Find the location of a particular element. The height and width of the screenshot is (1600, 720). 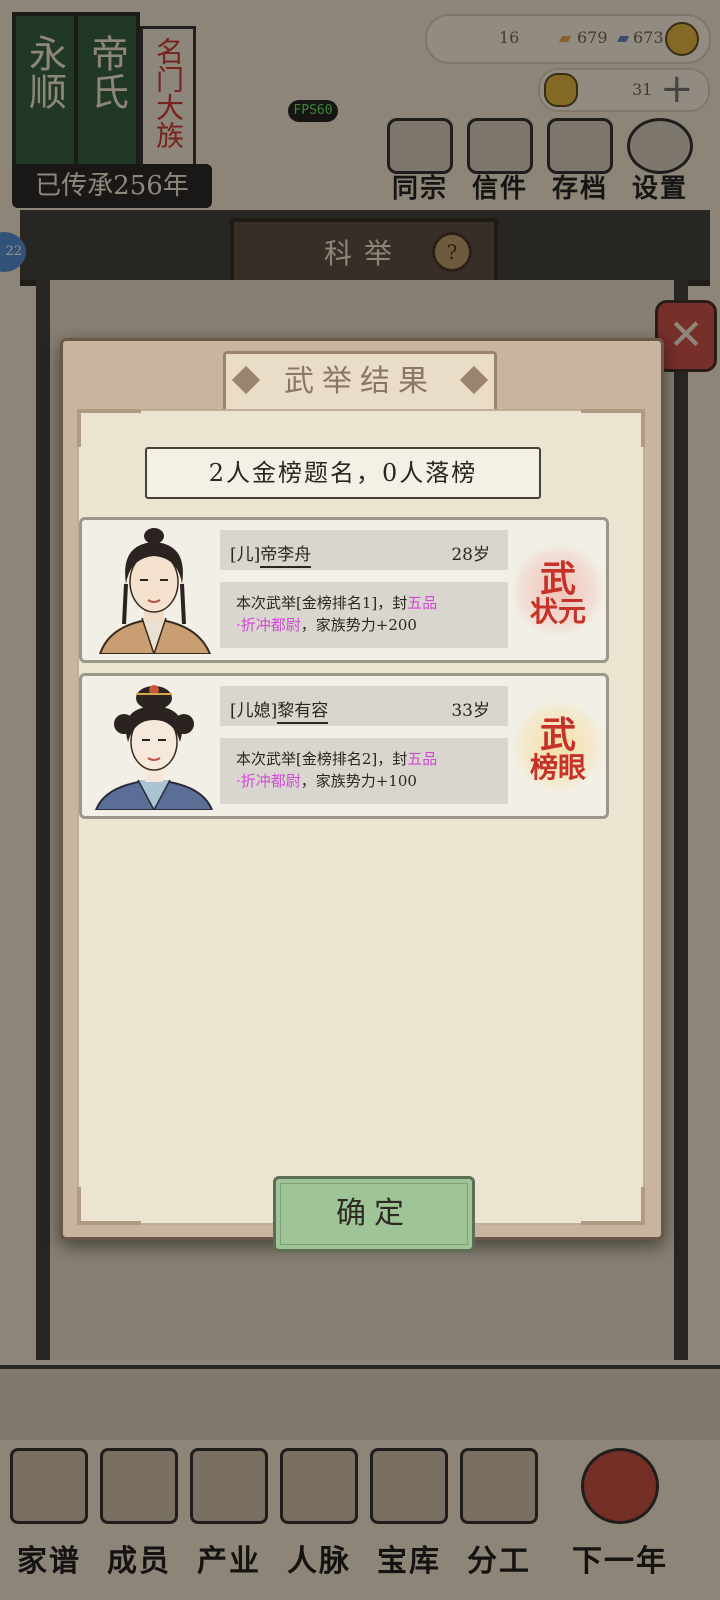

rank-stamp-second: 武 榜眼 is located at coordinates (558, 746).